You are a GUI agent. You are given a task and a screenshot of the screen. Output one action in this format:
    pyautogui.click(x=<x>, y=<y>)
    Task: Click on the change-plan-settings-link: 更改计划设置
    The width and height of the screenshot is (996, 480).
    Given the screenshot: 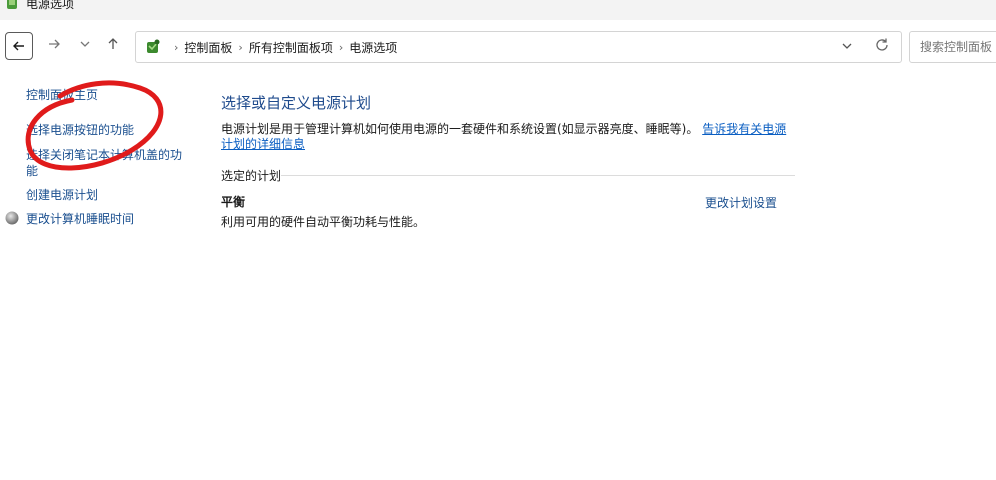 What is the action you would take?
    pyautogui.click(x=741, y=202)
    